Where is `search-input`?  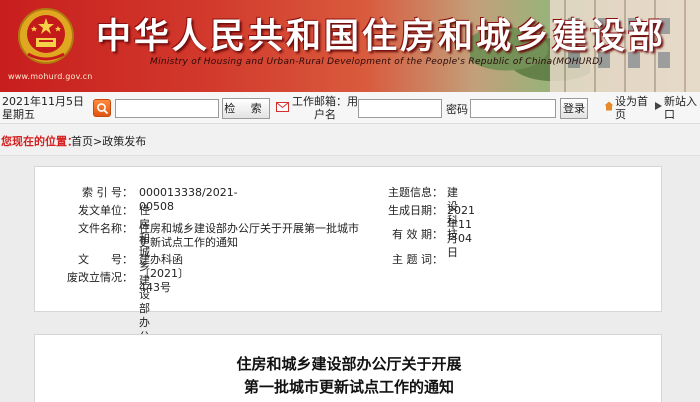 search-input is located at coordinates (167, 108).